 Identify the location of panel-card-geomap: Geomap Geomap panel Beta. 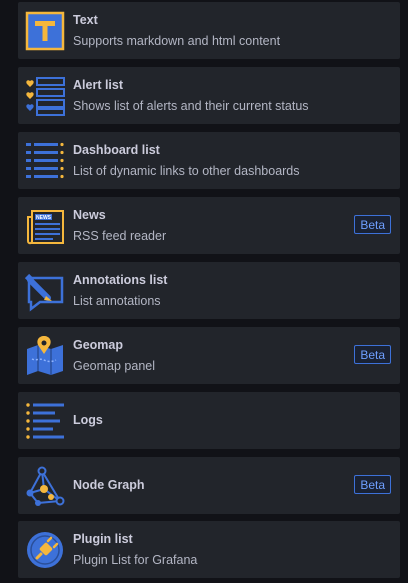
(209, 355).